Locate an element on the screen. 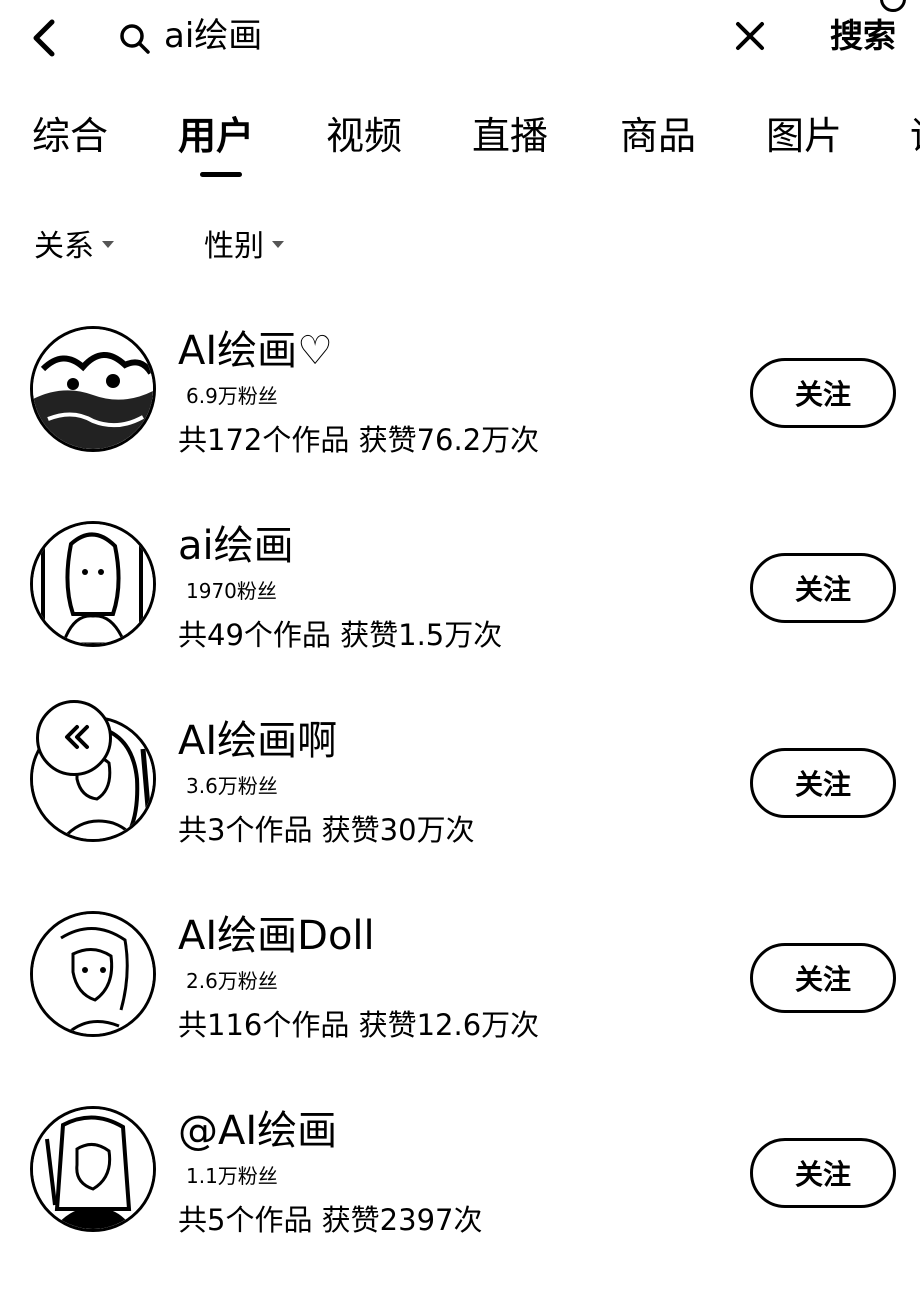 The image size is (920, 1301). search-input: ai绘画 is located at coordinates (213, 36).